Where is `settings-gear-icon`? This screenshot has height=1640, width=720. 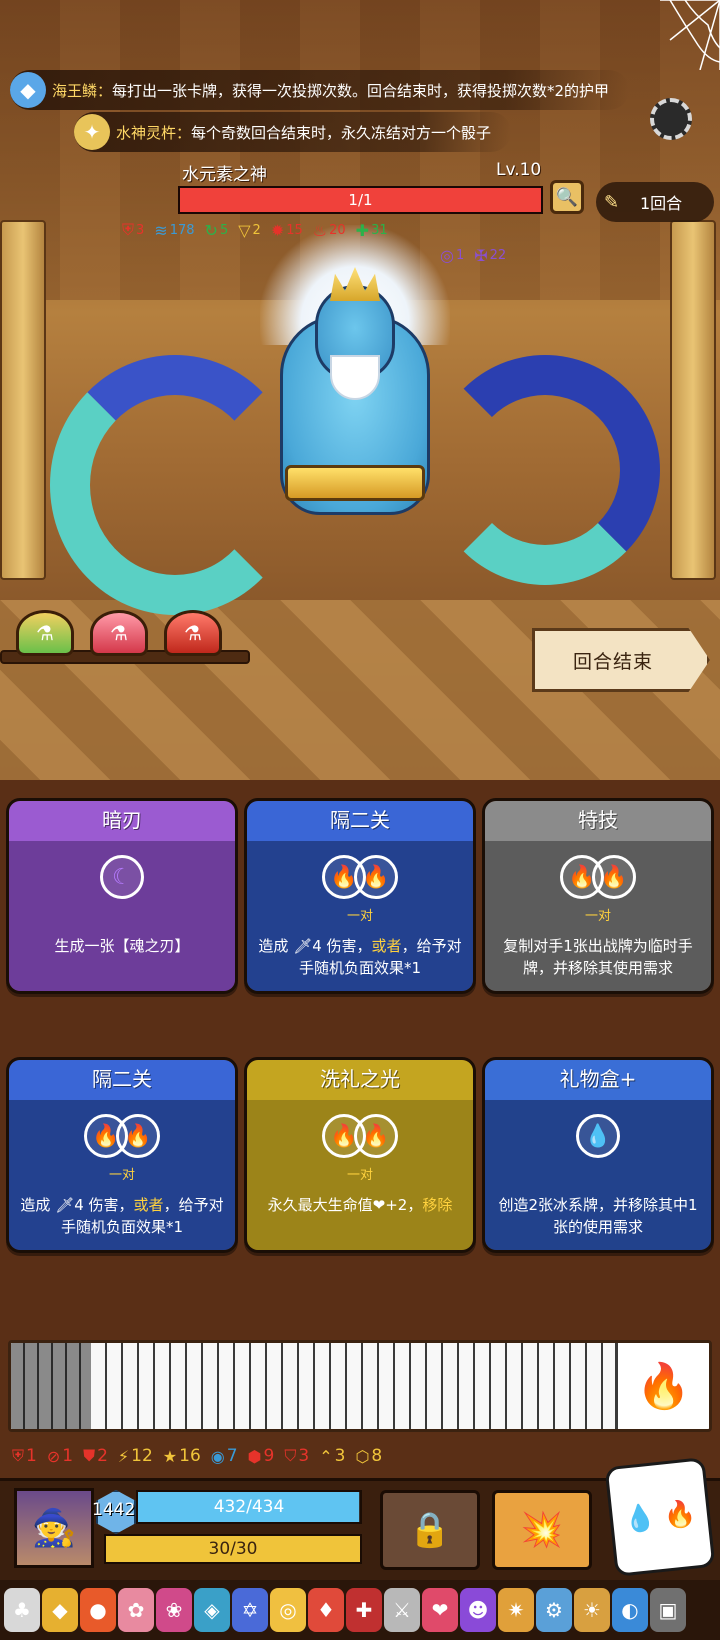
settings-gear-icon is located at coordinates (671, 119).